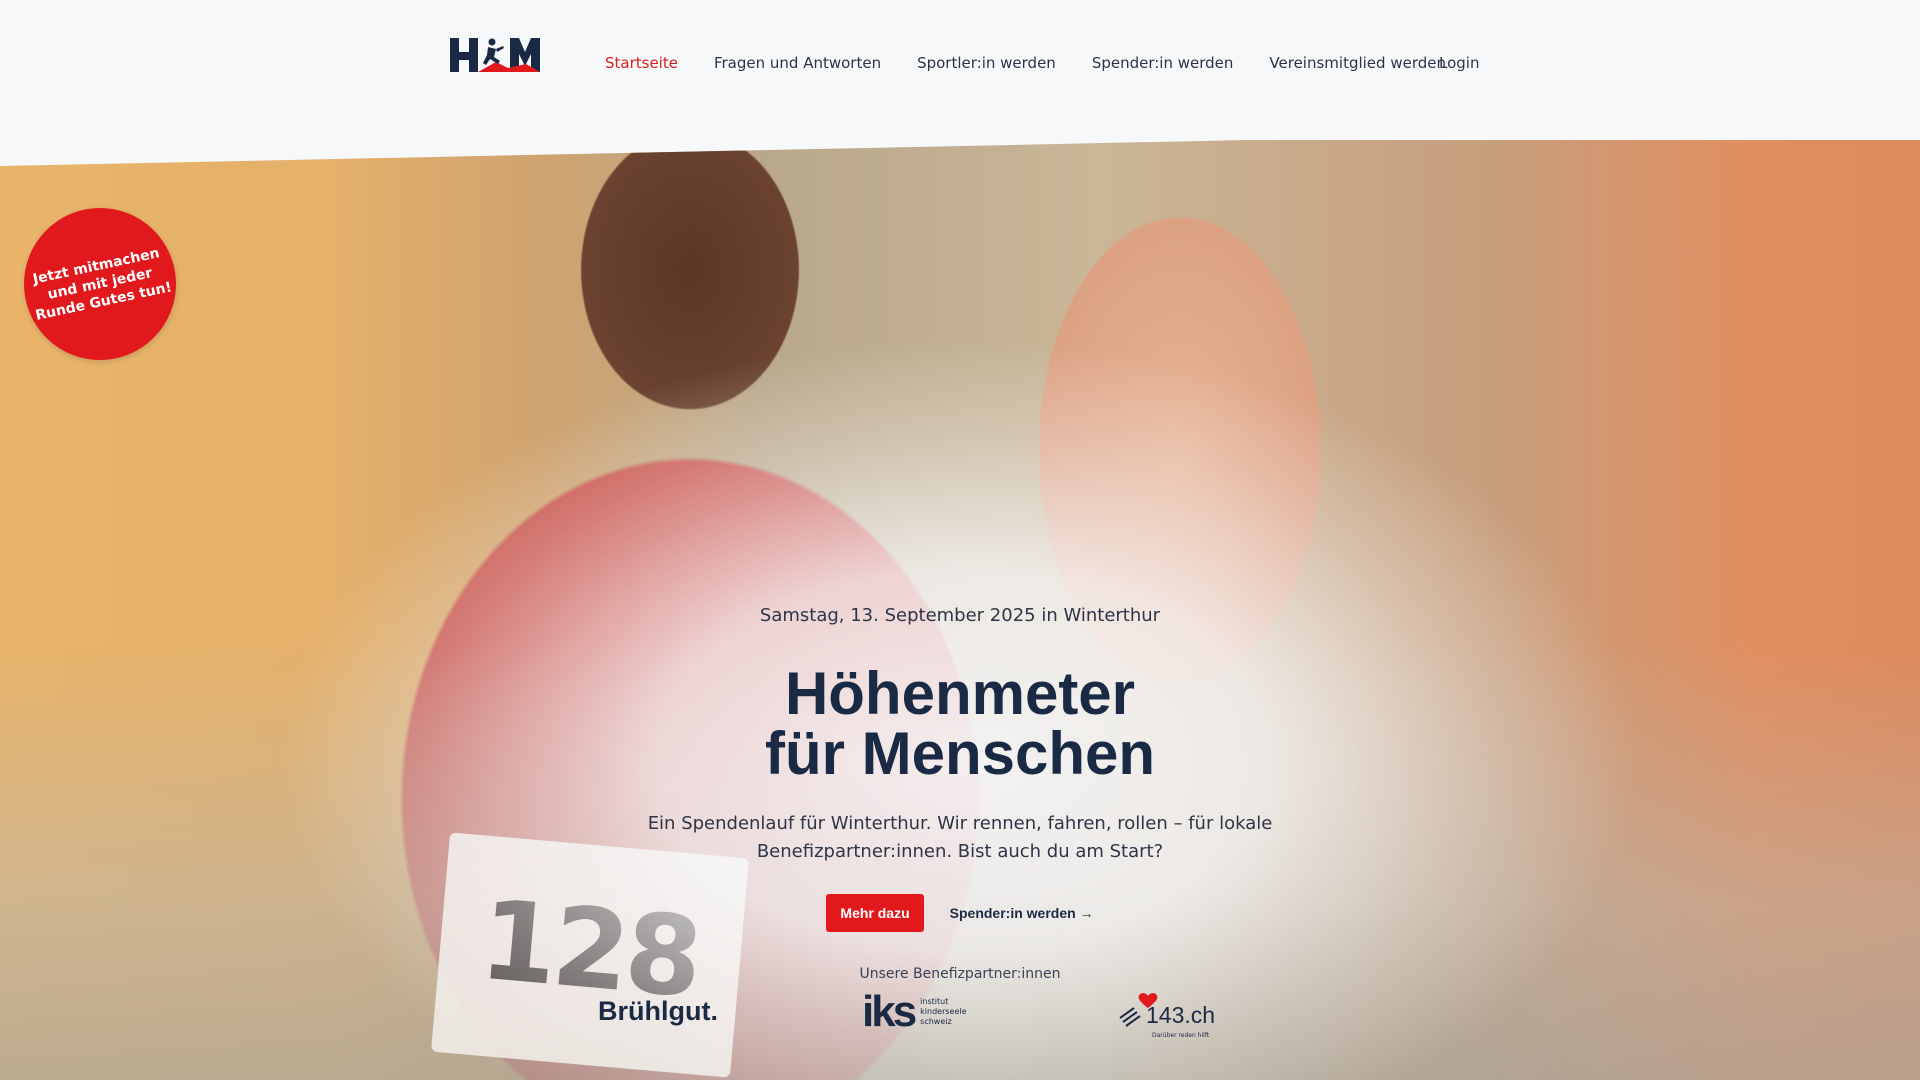 The image size is (1920, 1080). Describe the element at coordinates (875, 913) in the screenshot. I see `mehr-dazu-button: Mehr dazu` at that location.